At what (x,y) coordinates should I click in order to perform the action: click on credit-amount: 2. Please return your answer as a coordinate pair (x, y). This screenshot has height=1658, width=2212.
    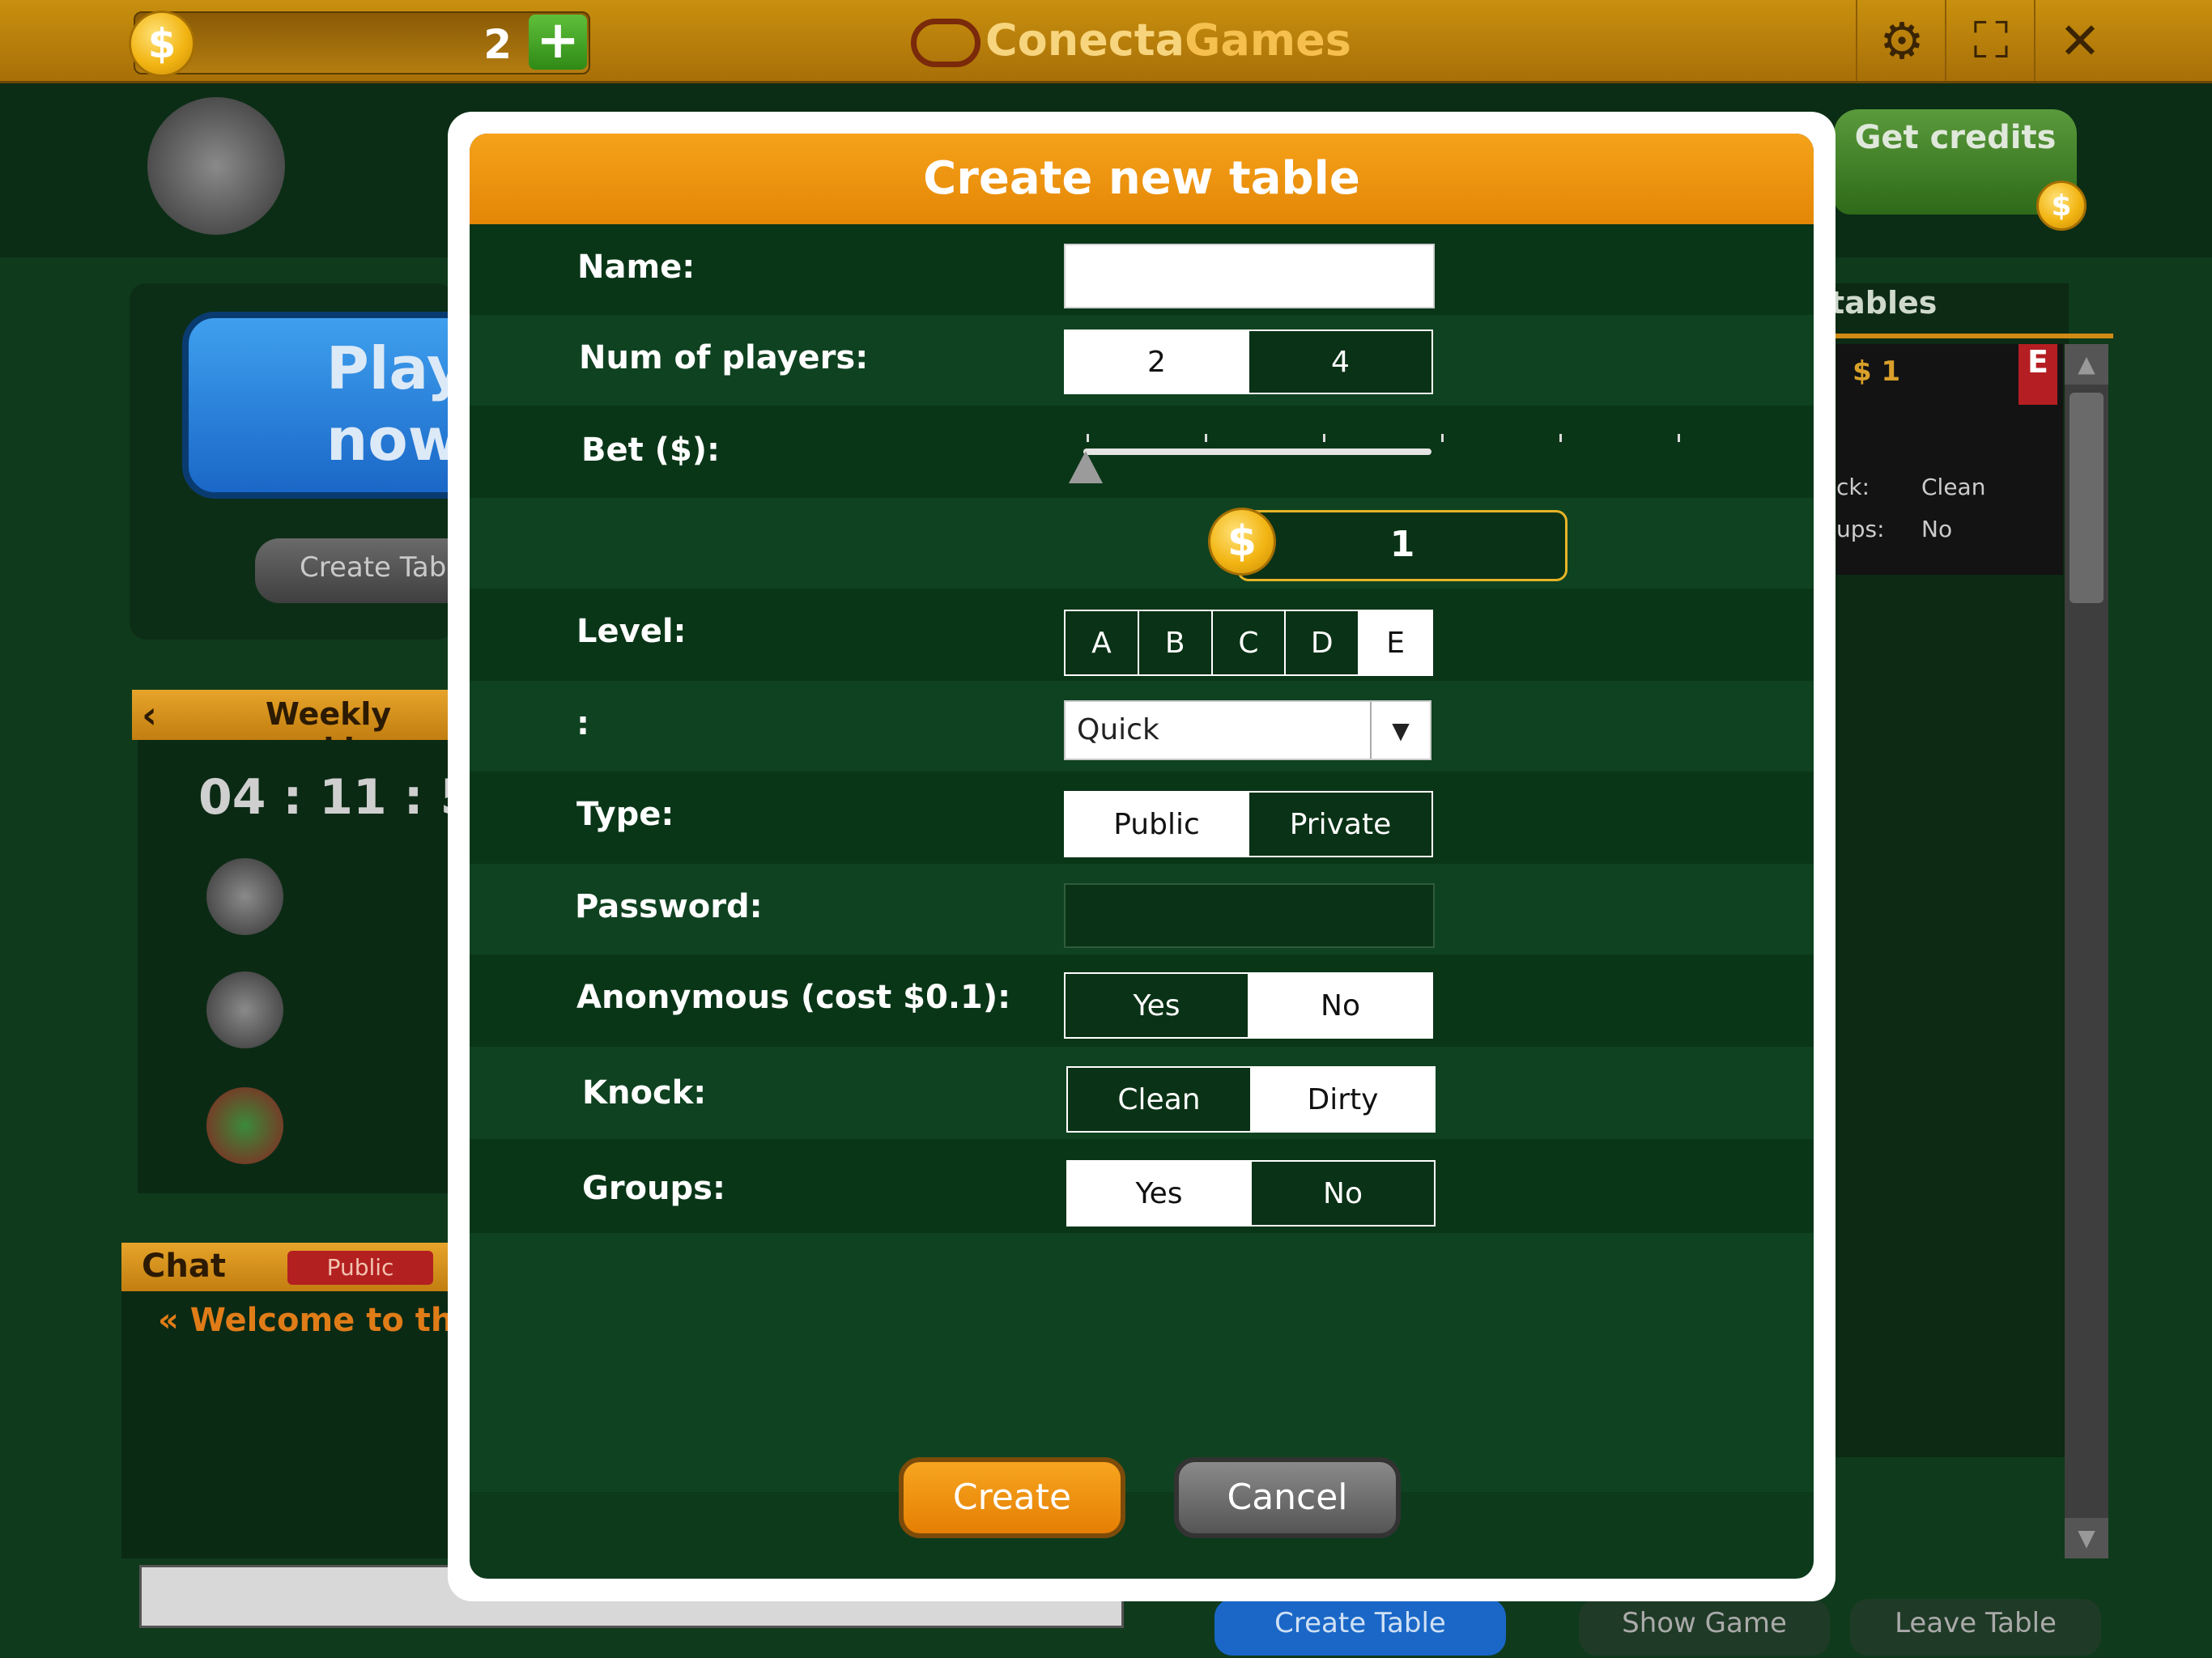
    Looking at the image, I should click on (497, 44).